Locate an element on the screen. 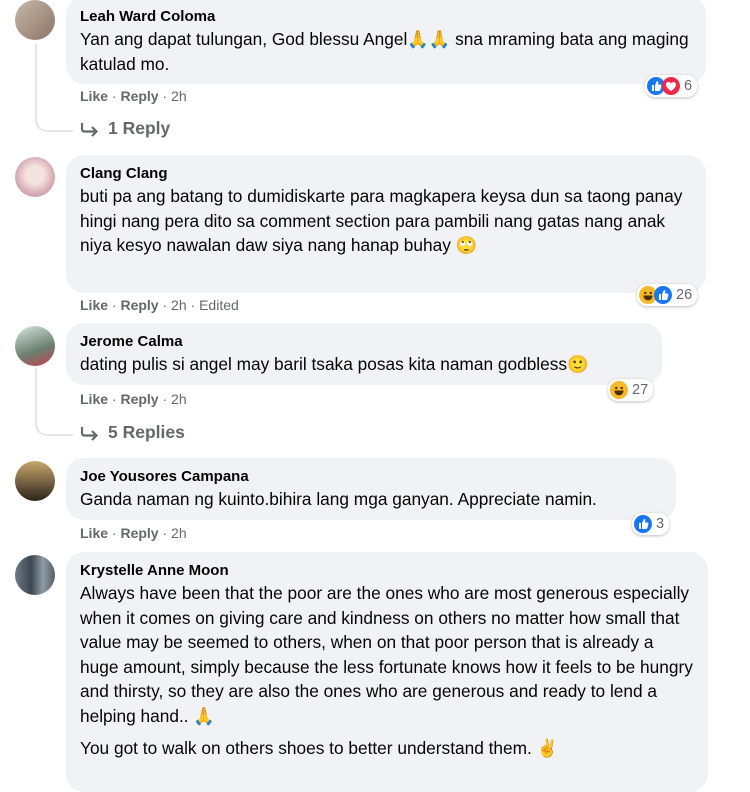  comment-author: Leah Ward Coloma is located at coordinates (386, 16).